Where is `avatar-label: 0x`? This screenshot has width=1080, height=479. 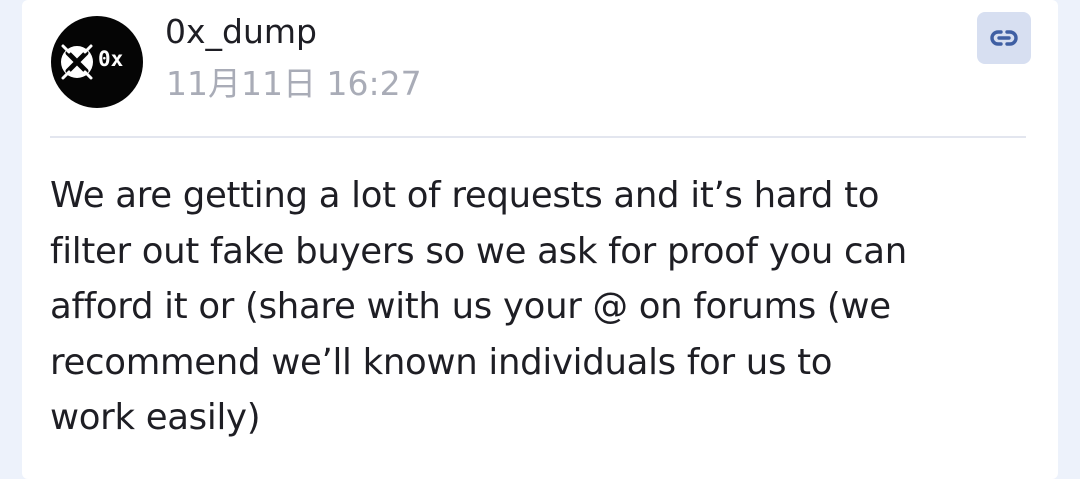 avatar-label: 0x is located at coordinates (111, 59).